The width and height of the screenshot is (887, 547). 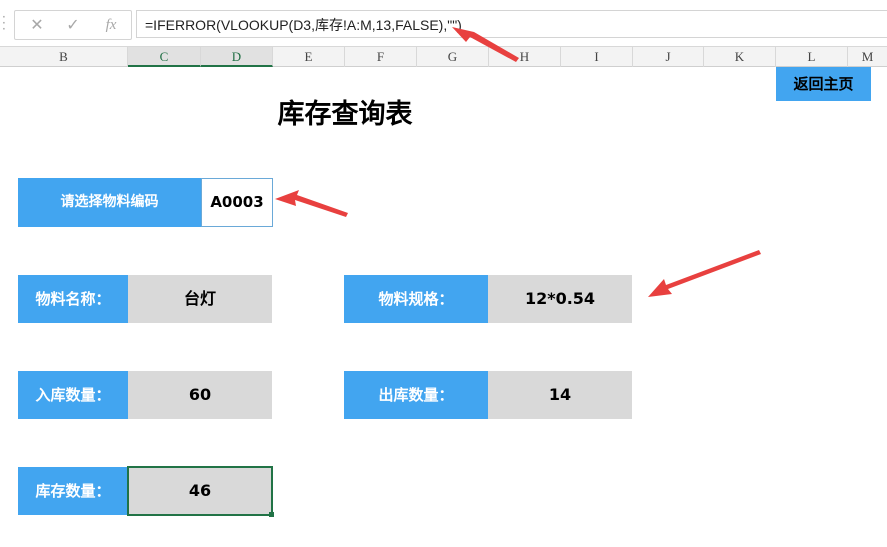 What do you see at coordinates (311, 203) in the screenshot?
I see `arrow-to-code-cell-icon` at bounding box center [311, 203].